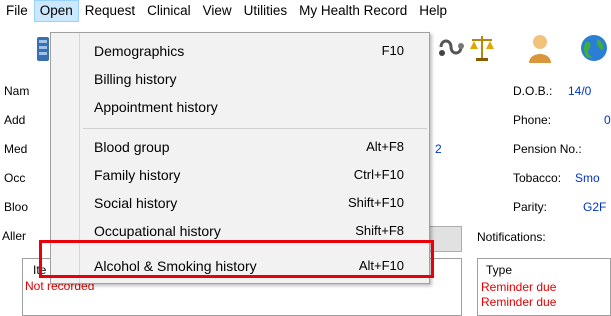  What do you see at coordinates (240, 175) in the screenshot?
I see `menu-item-family-history: Family history Ctrl+F10` at bounding box center [240, 175].